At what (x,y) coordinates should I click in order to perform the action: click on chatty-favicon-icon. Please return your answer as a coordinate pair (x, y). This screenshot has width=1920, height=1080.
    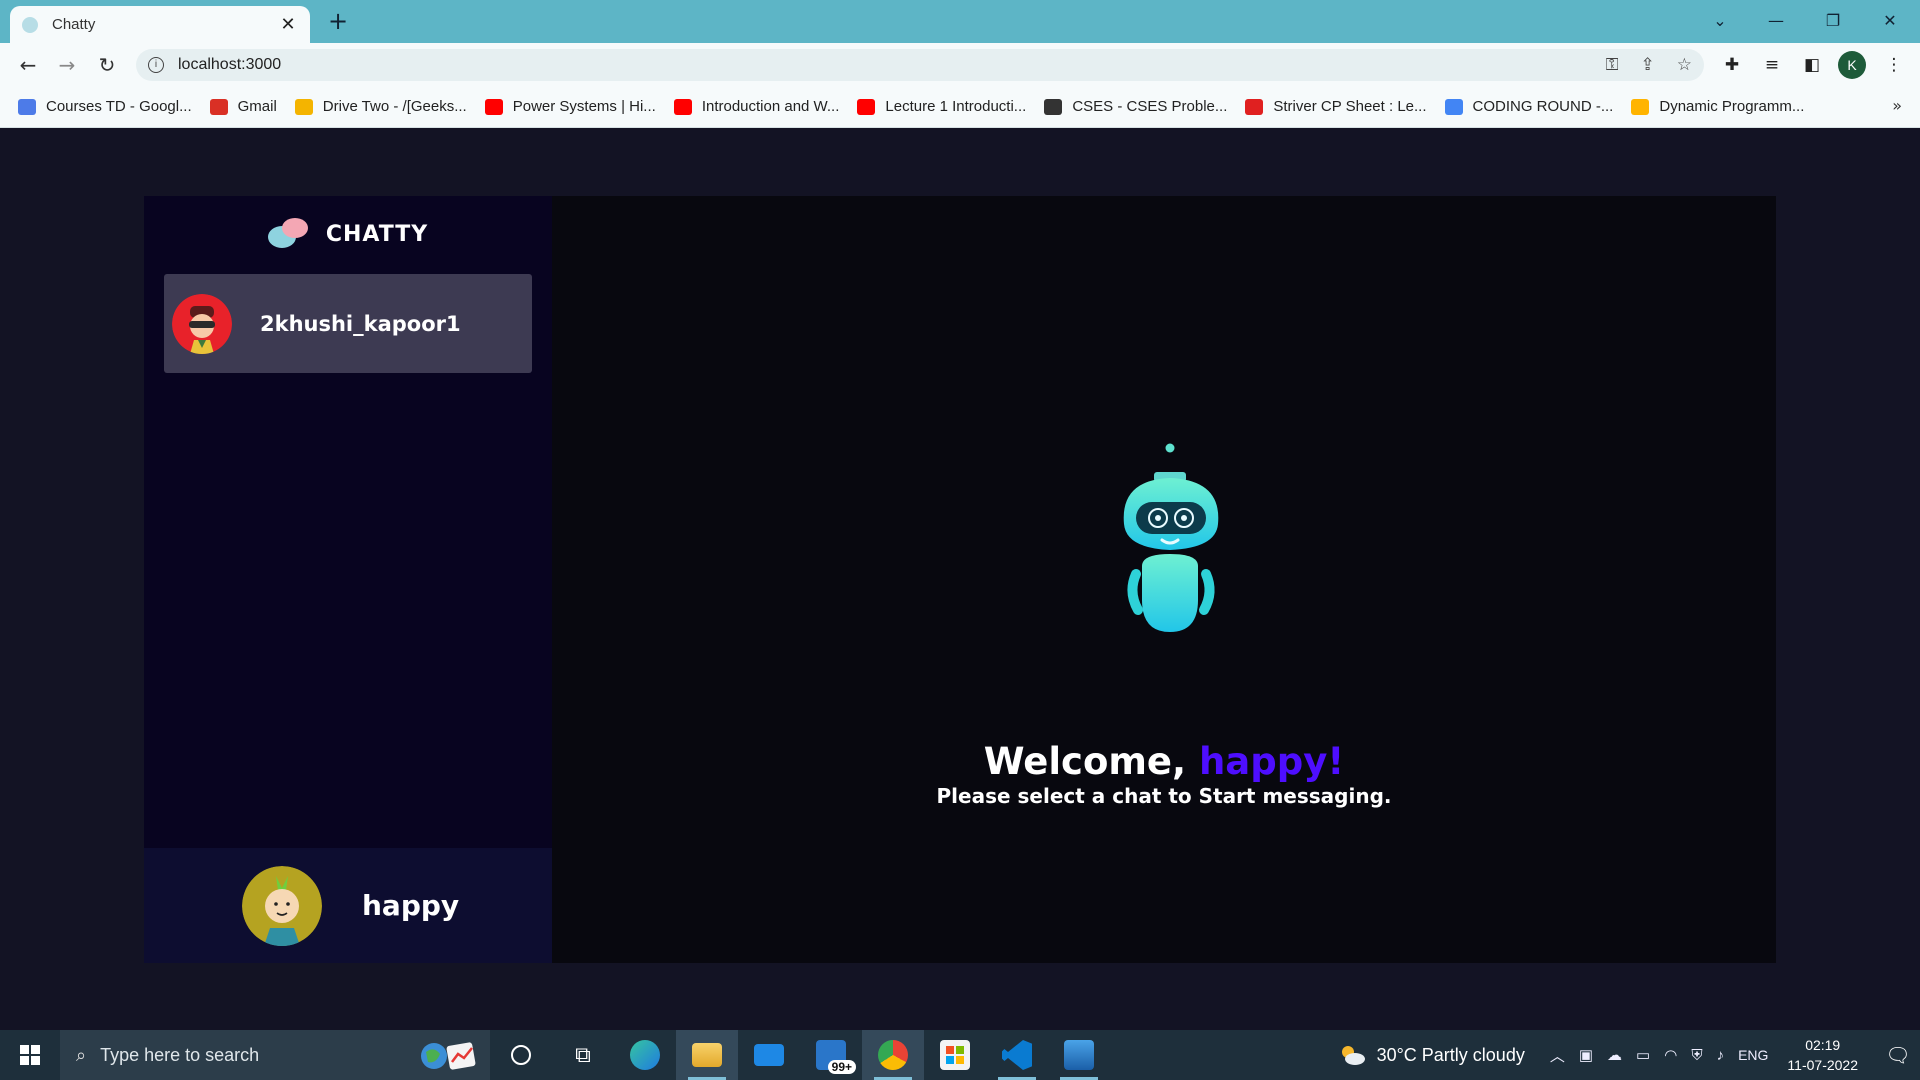
    Looking at the image, I should click on (30, 24).